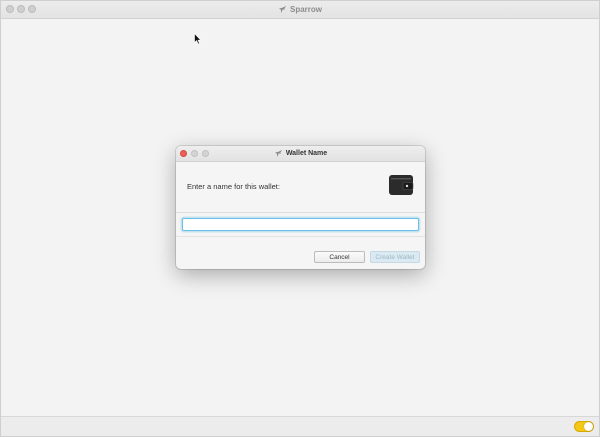  I want to click on wallet-name-input, so click(300, 224).